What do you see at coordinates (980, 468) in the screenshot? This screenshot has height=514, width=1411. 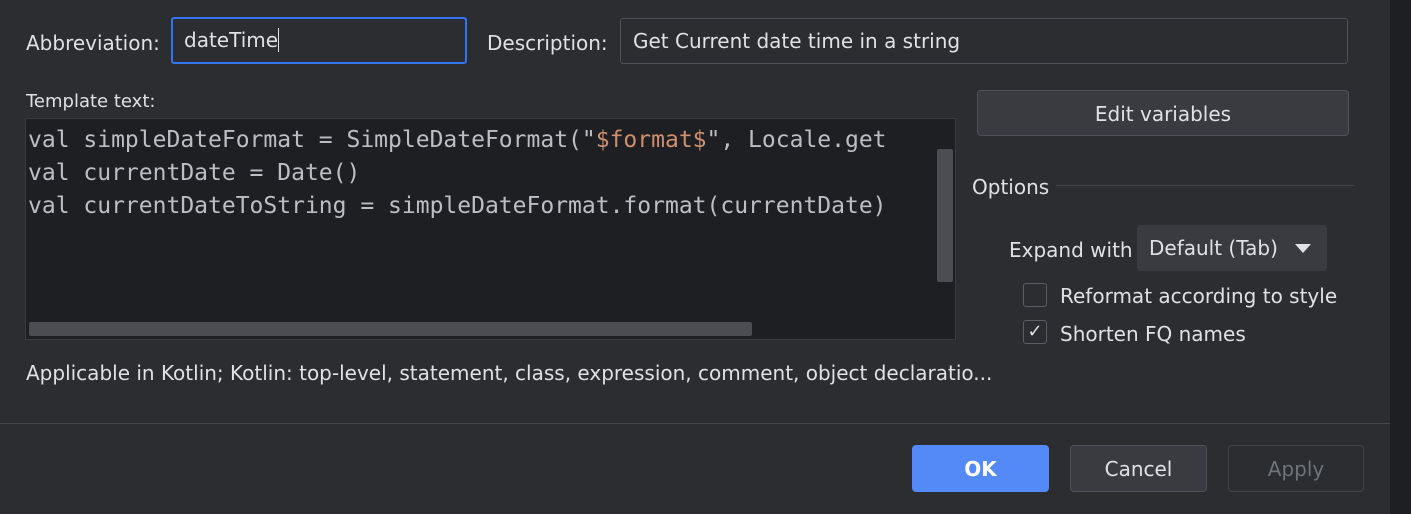 I see `ok-button: OK` at bounding box center [980, 468].